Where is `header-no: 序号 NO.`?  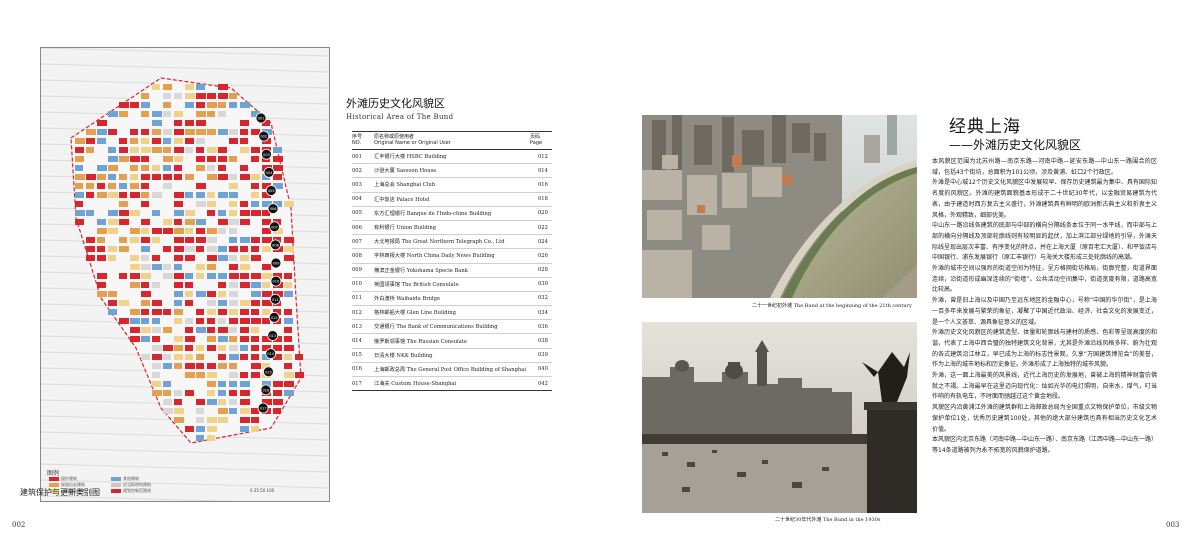
header-no: 序号 NO. is located at coordinates (363, 140).